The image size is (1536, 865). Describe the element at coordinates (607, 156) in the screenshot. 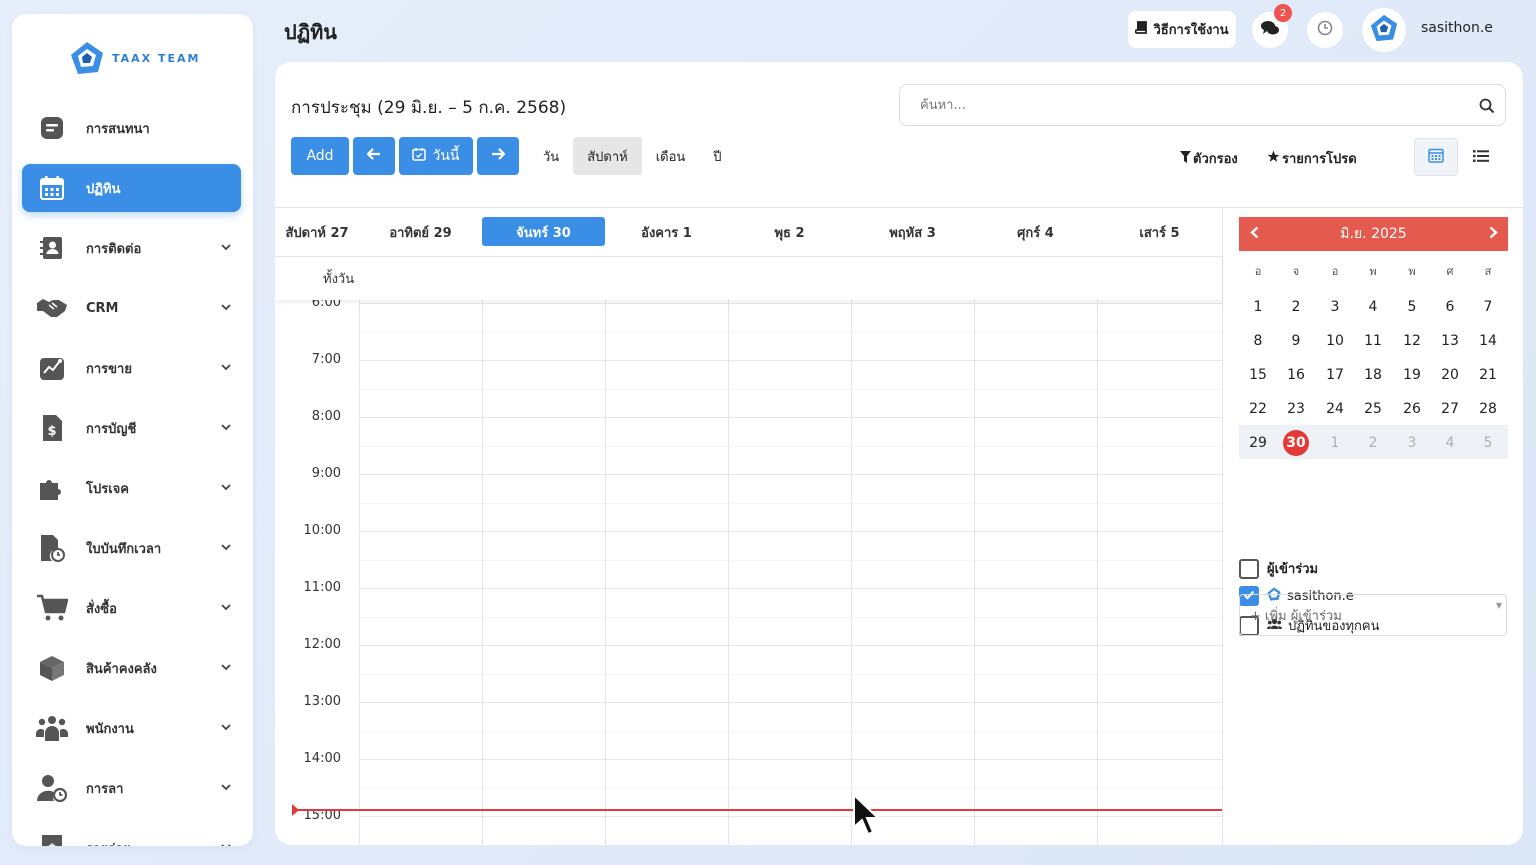

I see `view-tab-week: สัปดาห์` at that location.